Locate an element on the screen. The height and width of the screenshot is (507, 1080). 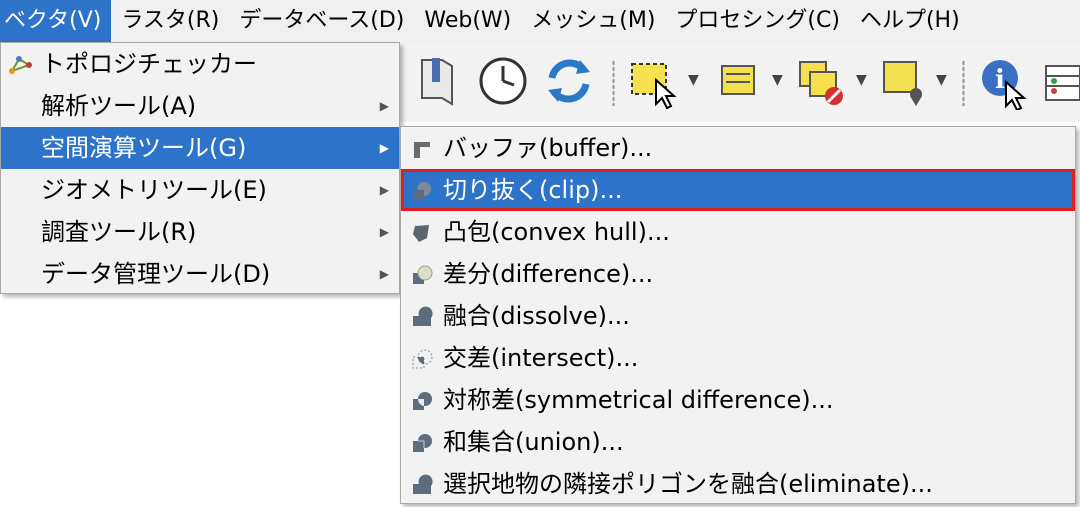
menu-item-data-management-tools: データ管理ツール(D) ▶ is located at coordinates (200, 274).